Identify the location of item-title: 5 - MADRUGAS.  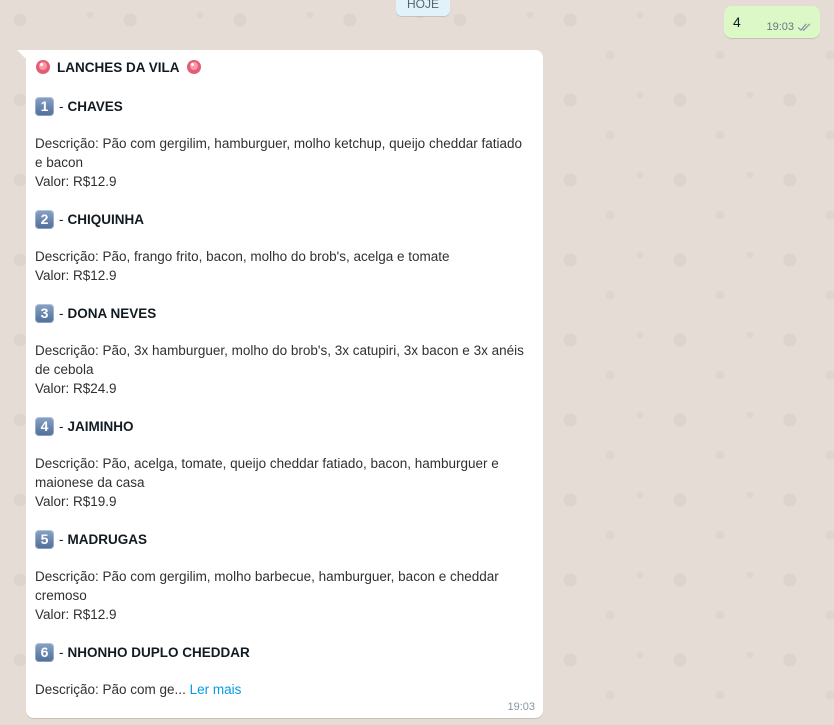
(280, 539).